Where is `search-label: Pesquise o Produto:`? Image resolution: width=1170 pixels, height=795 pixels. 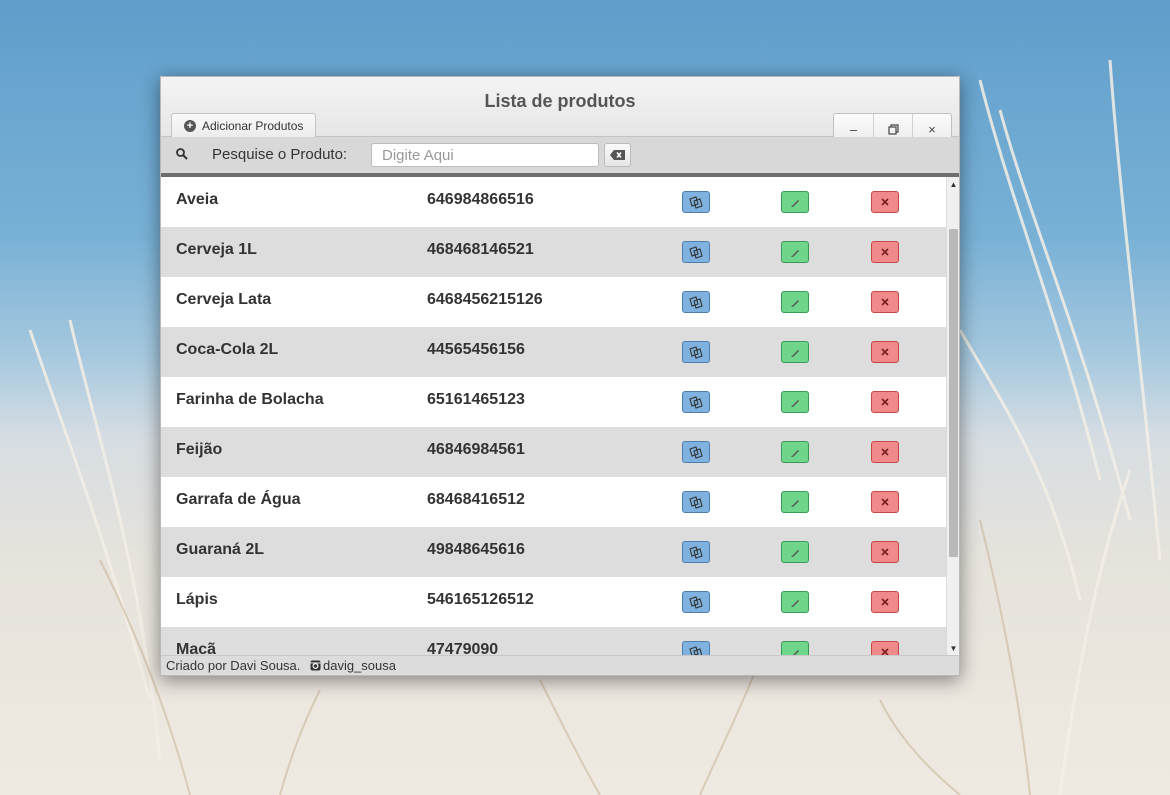 search-label: Pesquise o Produto: is located at coordinates (280, 154).